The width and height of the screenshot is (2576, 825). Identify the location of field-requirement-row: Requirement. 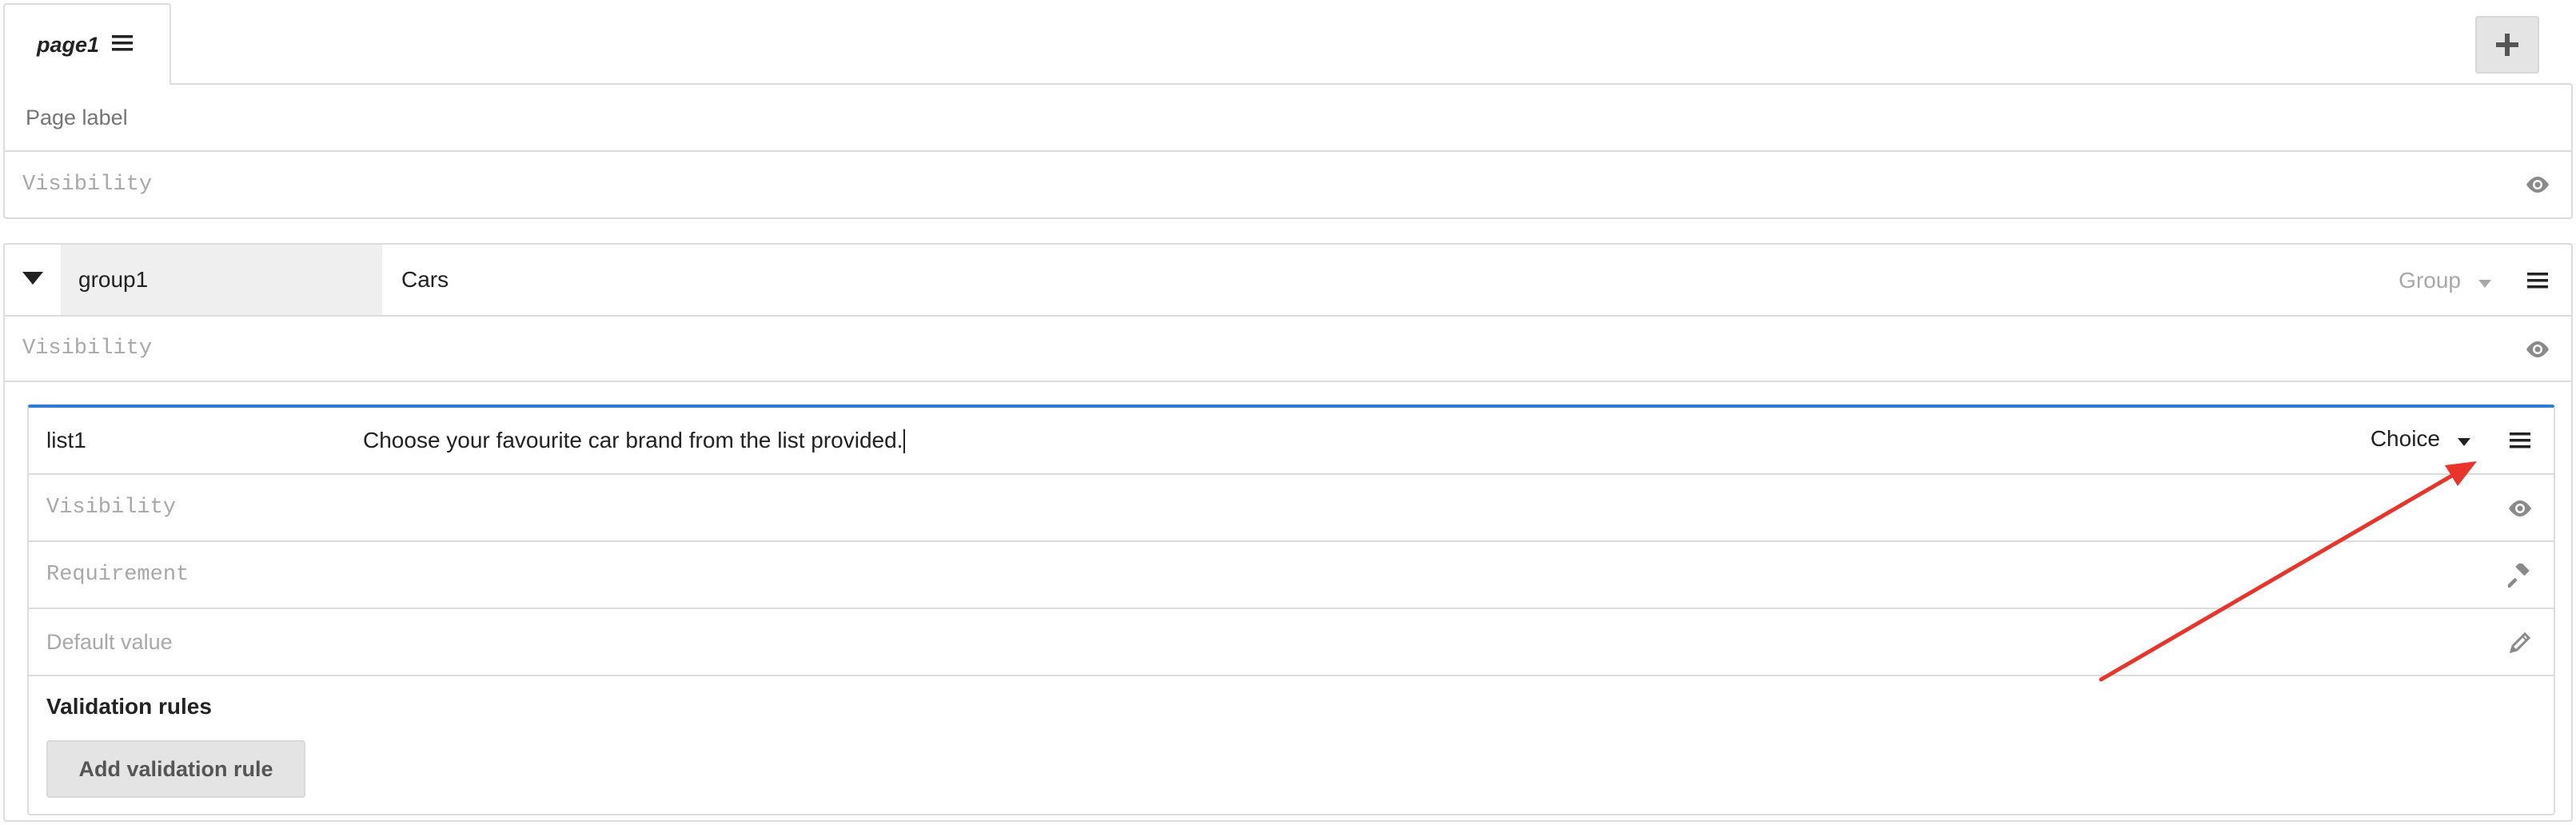
(1291, 575).